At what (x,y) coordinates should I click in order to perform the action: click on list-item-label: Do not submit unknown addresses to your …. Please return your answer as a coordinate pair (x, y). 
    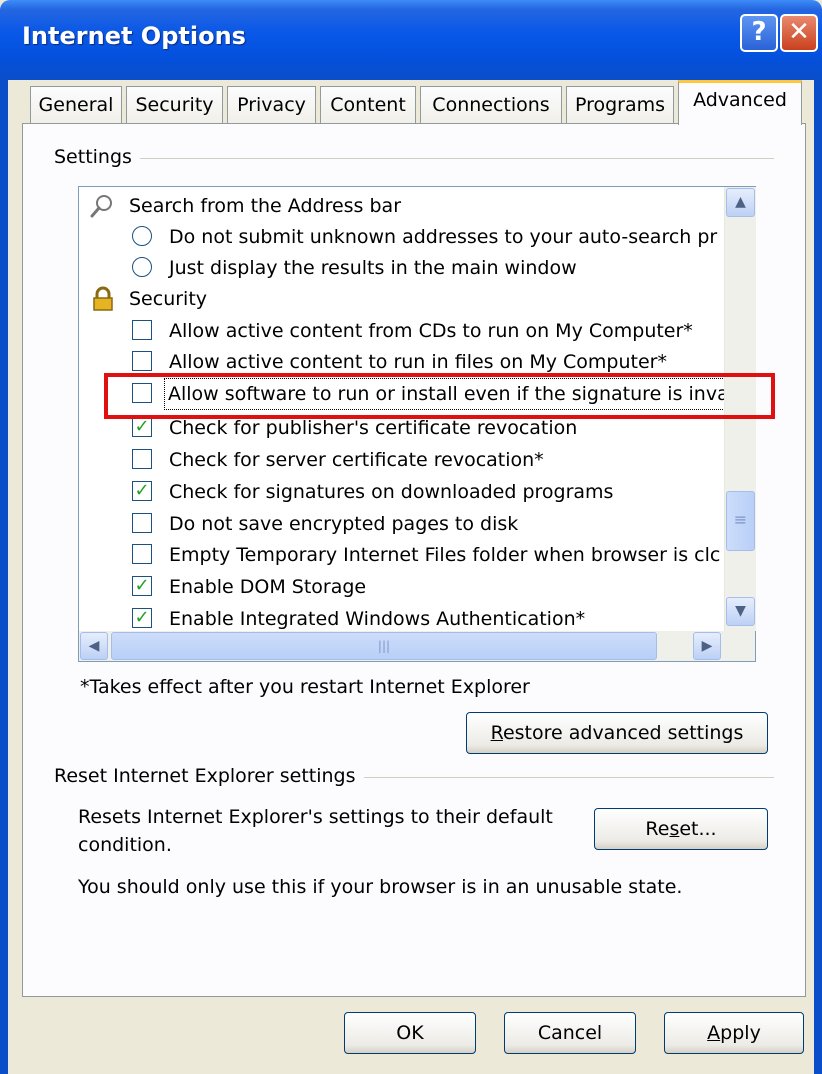
    Looking at the image, I should click on (443, 237).